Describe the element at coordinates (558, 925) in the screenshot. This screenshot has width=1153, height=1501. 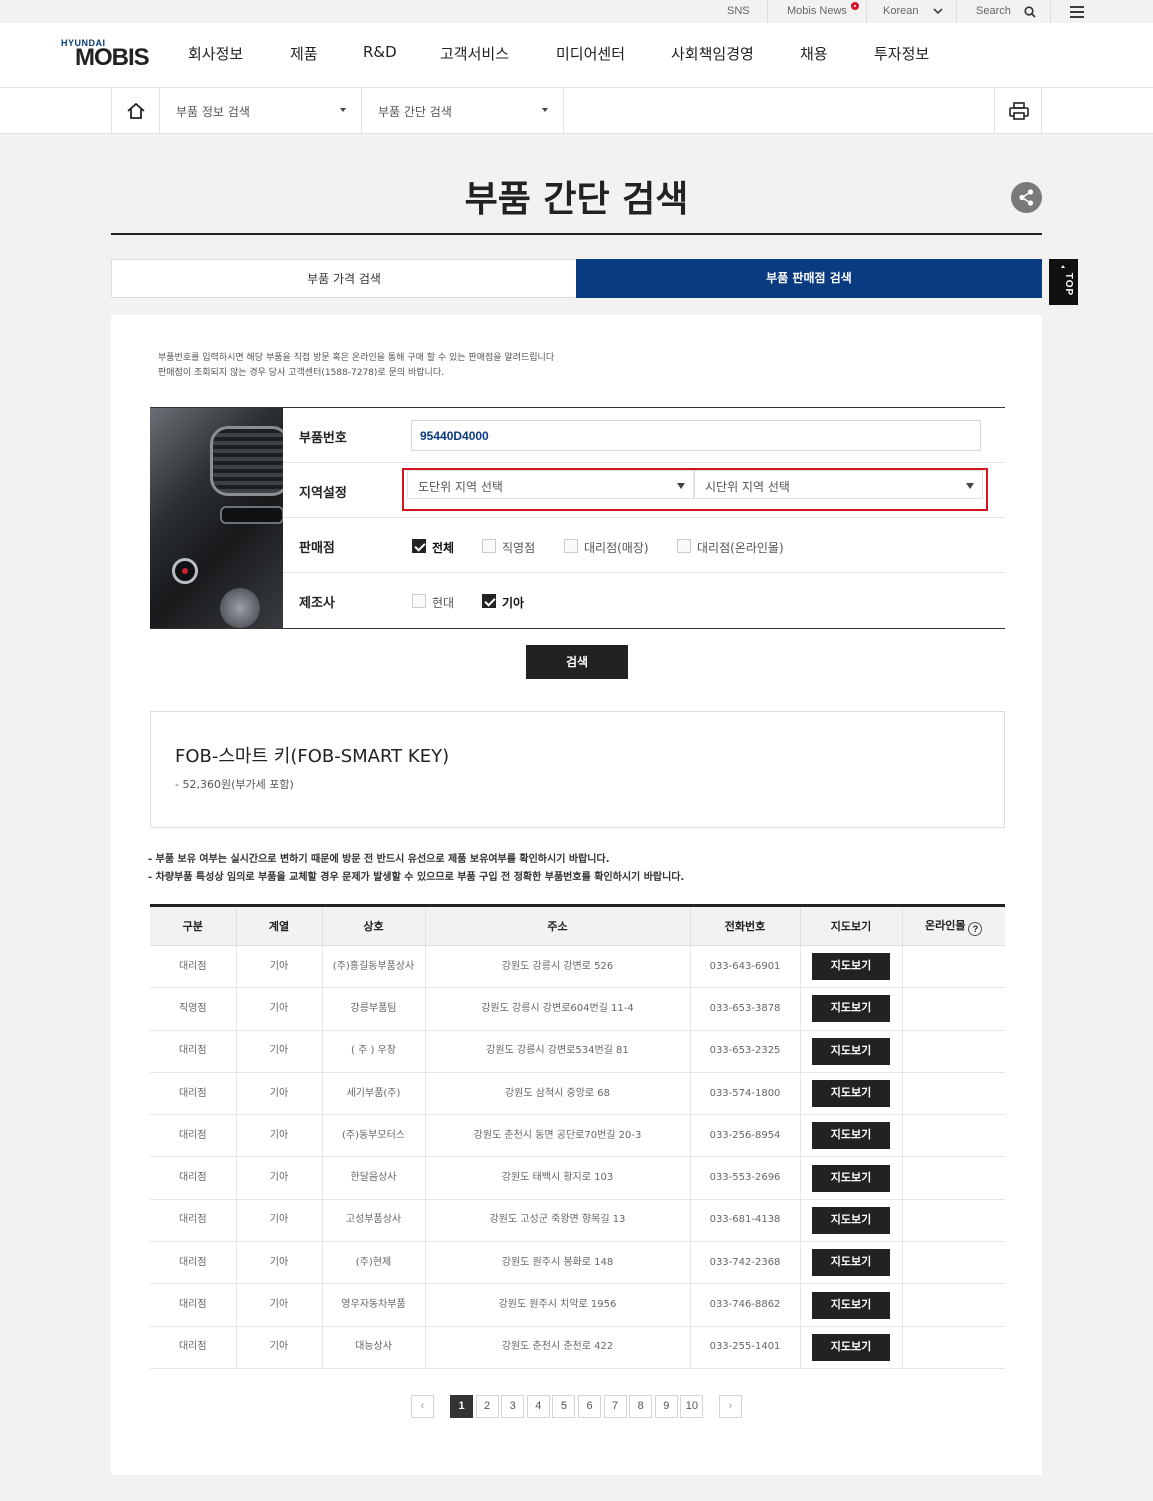
I see `col-header-address: 주소` at that location.